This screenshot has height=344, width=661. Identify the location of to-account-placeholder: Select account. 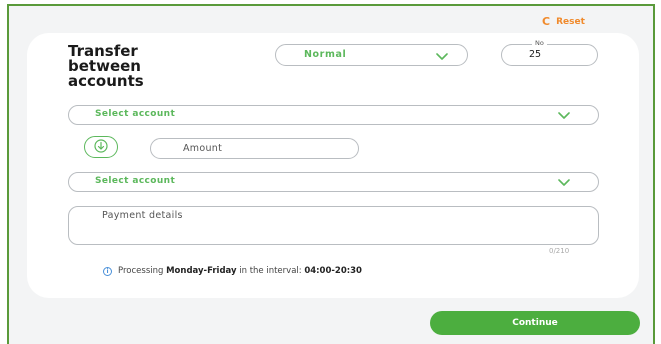
(135, 181).